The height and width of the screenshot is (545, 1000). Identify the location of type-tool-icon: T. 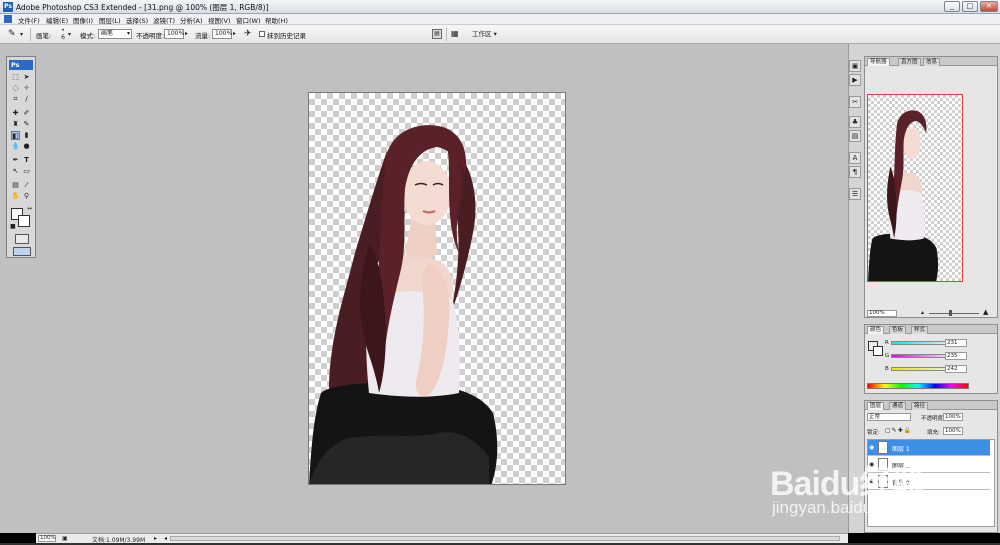
(26, 160).